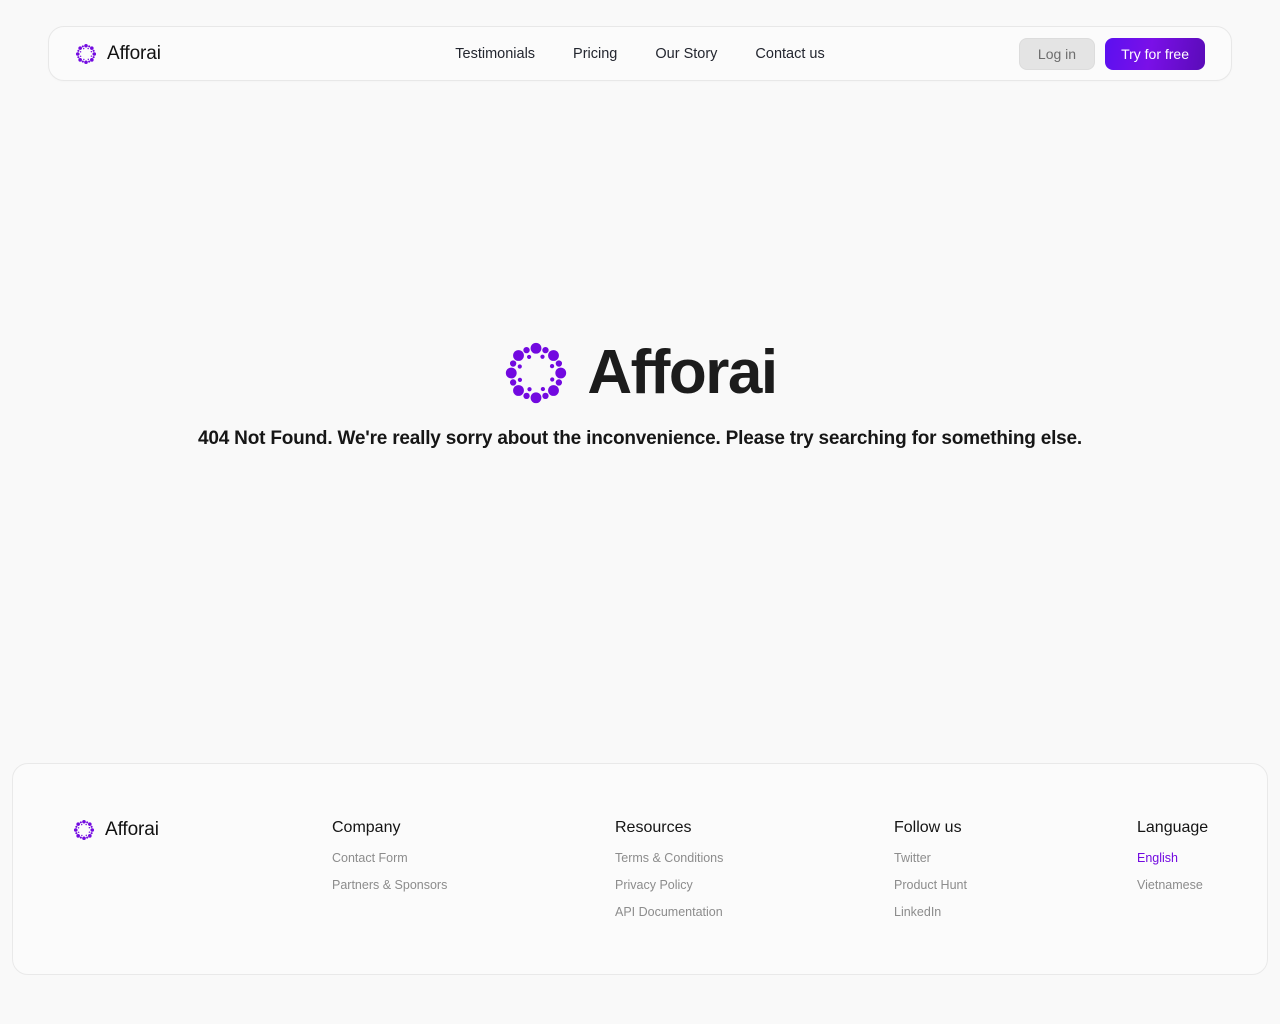 The image size is (1280, 1024). What do you see at coordinates (86, 54) in the screenshot?
I see `afforai-logo-icon` at bounding box center [86, 54].